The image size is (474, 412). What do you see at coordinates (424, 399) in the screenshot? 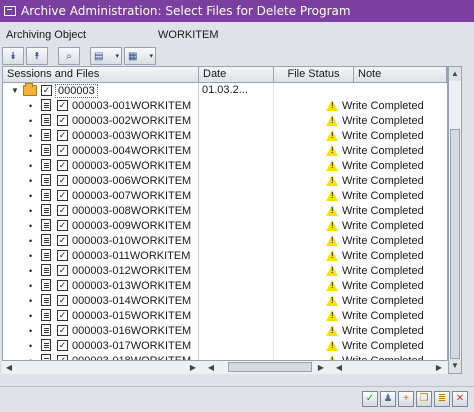
I see `copy-button: ❐` at bounding box center [424, 399].